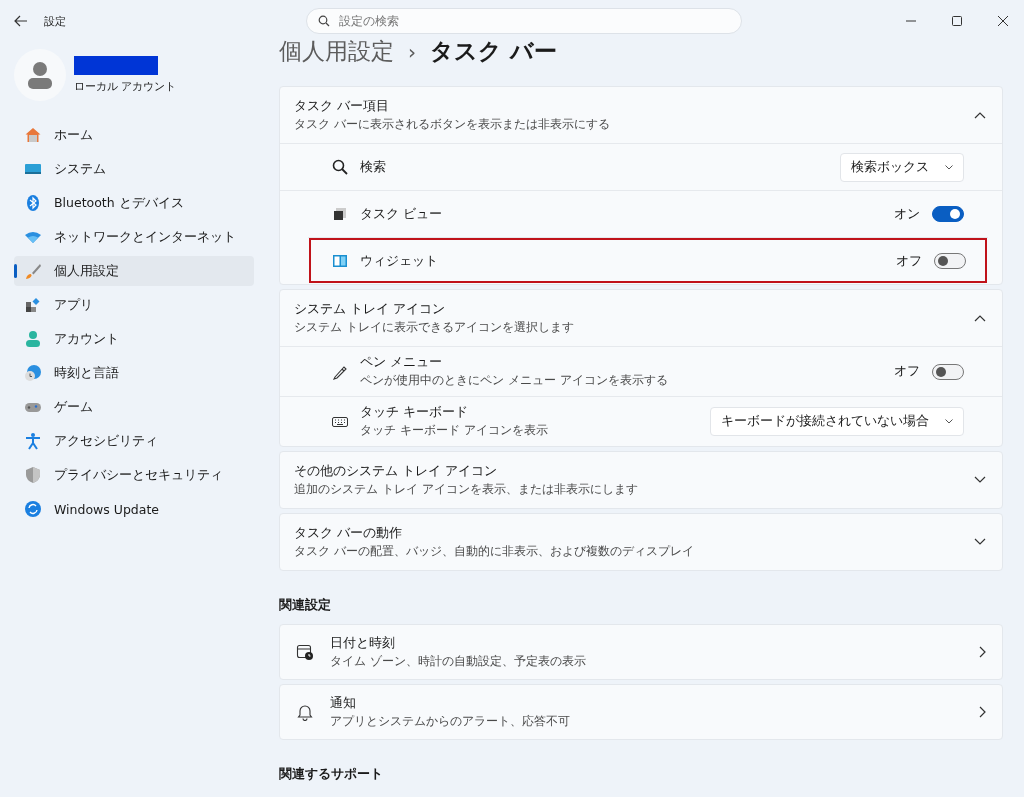  Describe the element at coordinates (401, 362) in the screenshot. I see `setting-label: ペン メニュー` at that location.